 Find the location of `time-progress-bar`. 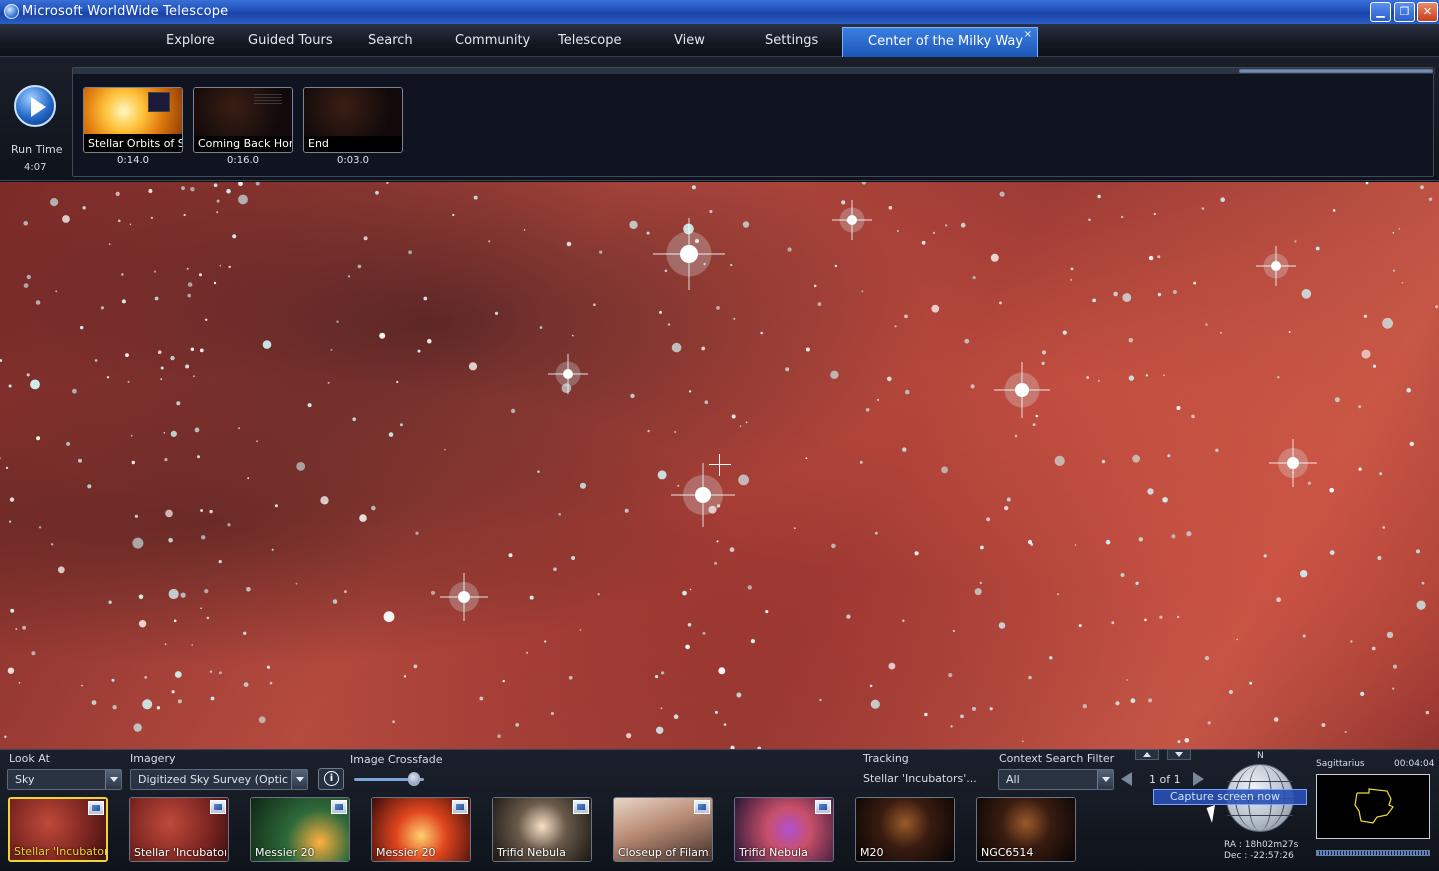

time-progress-bar is located at coordinates (1373, 853).